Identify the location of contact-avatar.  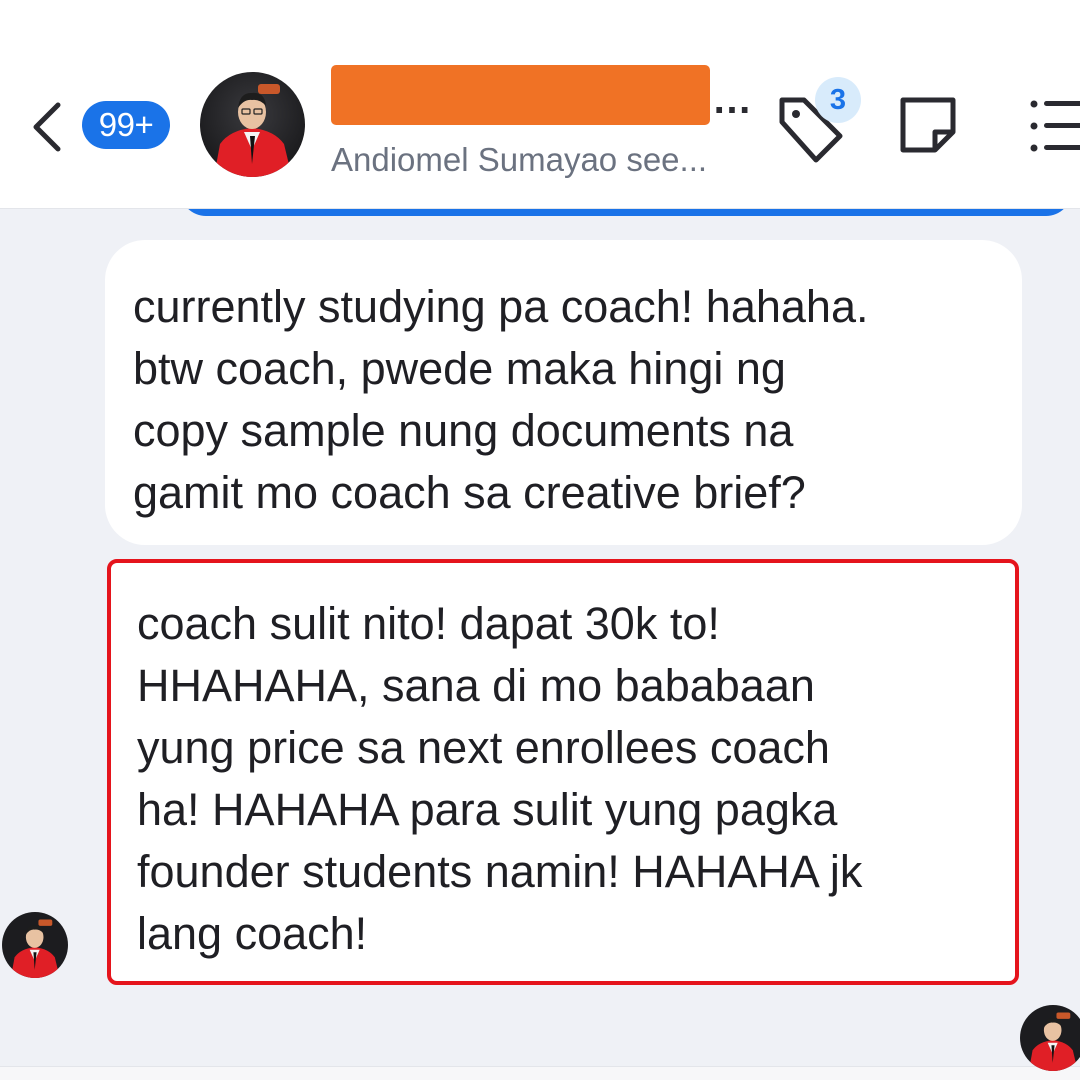
(252, 124).